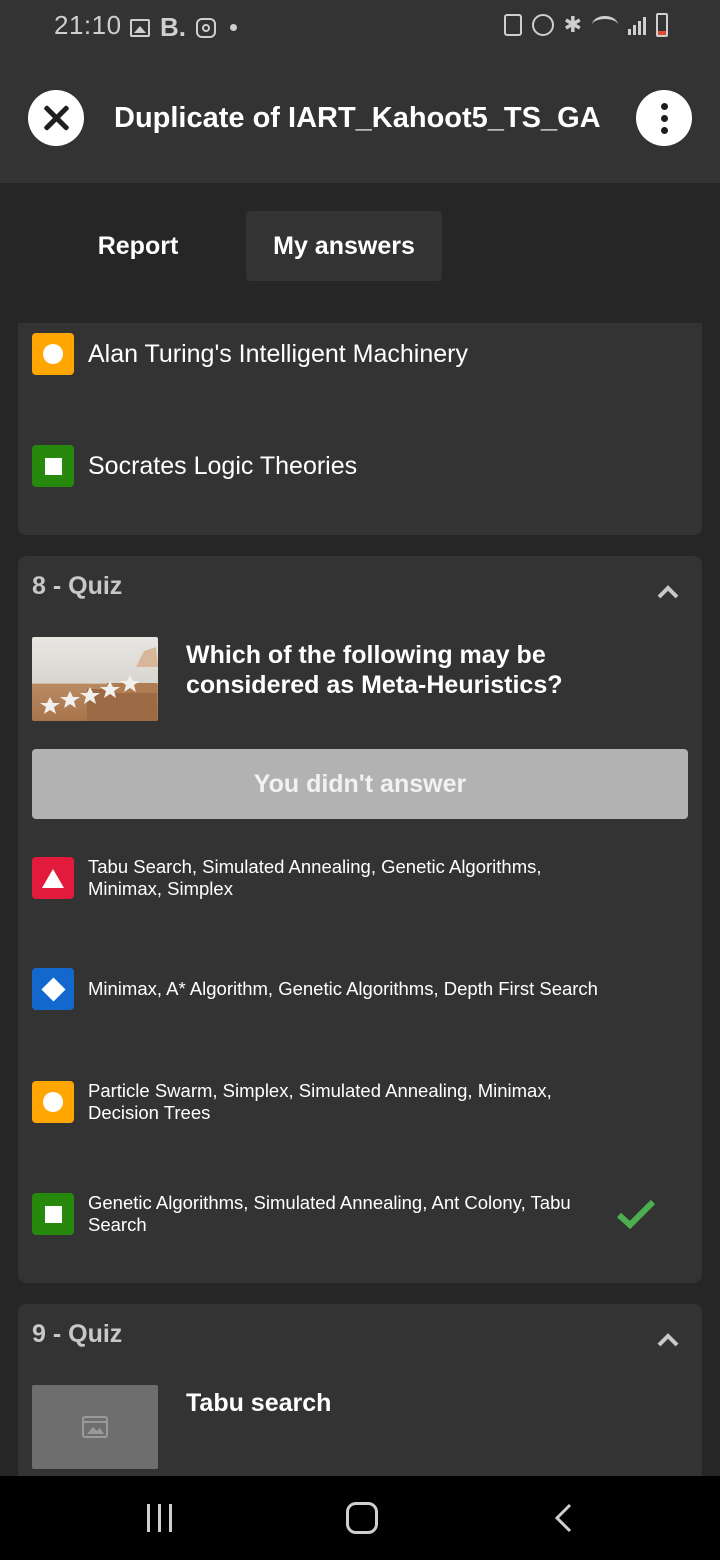 The width and height of the screenshot is (720, 1560). What do you see at coordinates (53, 989) in the screenshot?
I see `diamond-shape-icon` at bounding box center [53, 989].